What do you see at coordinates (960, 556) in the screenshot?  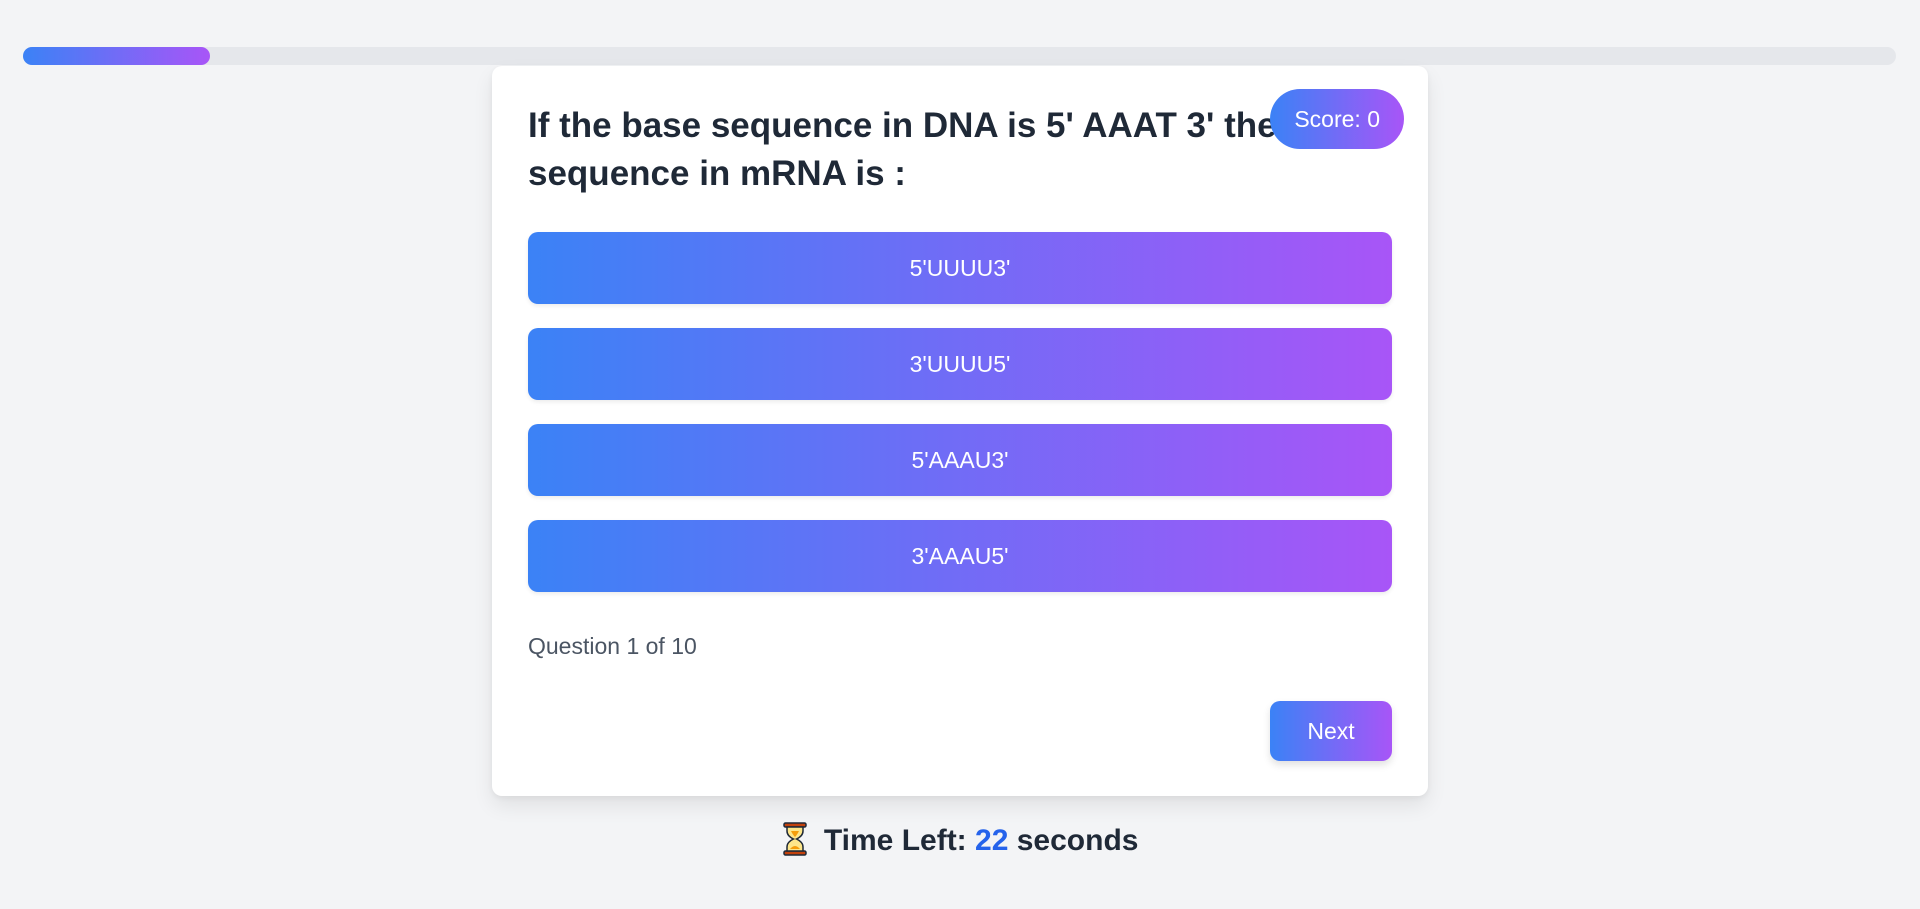 I see `answer-option-4: 3'AAAU5'` at bounding box center [960, 556].